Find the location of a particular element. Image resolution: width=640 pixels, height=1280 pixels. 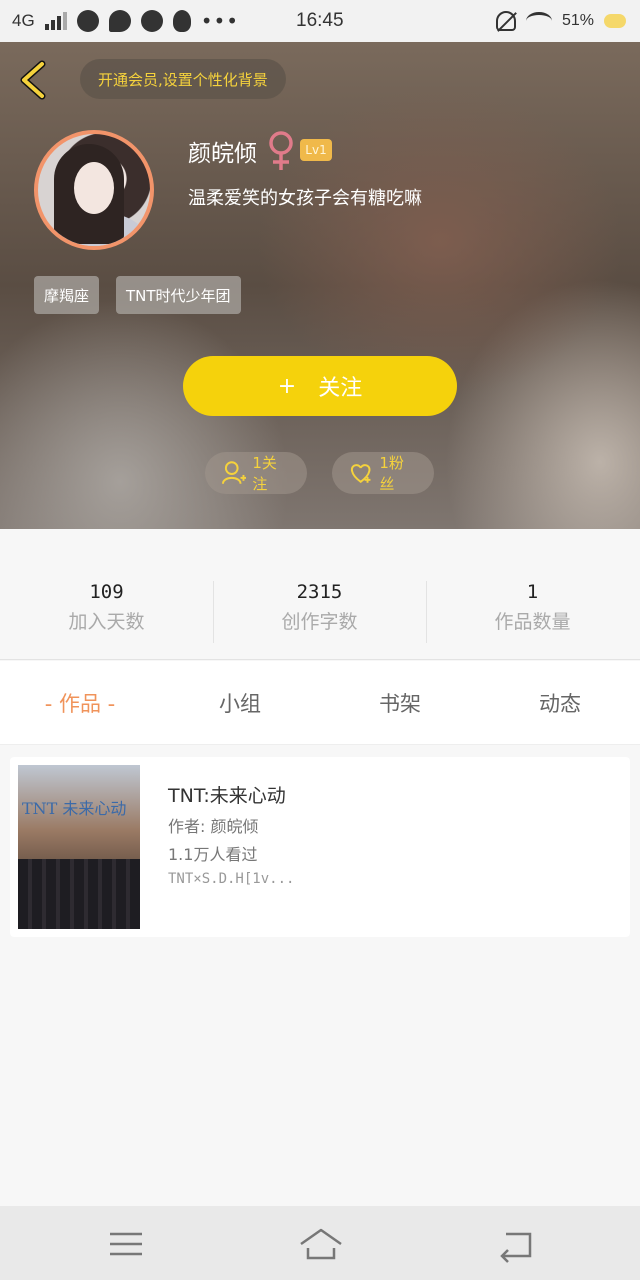

following-count-button: 1关注 is located at coordinates (256, 473).